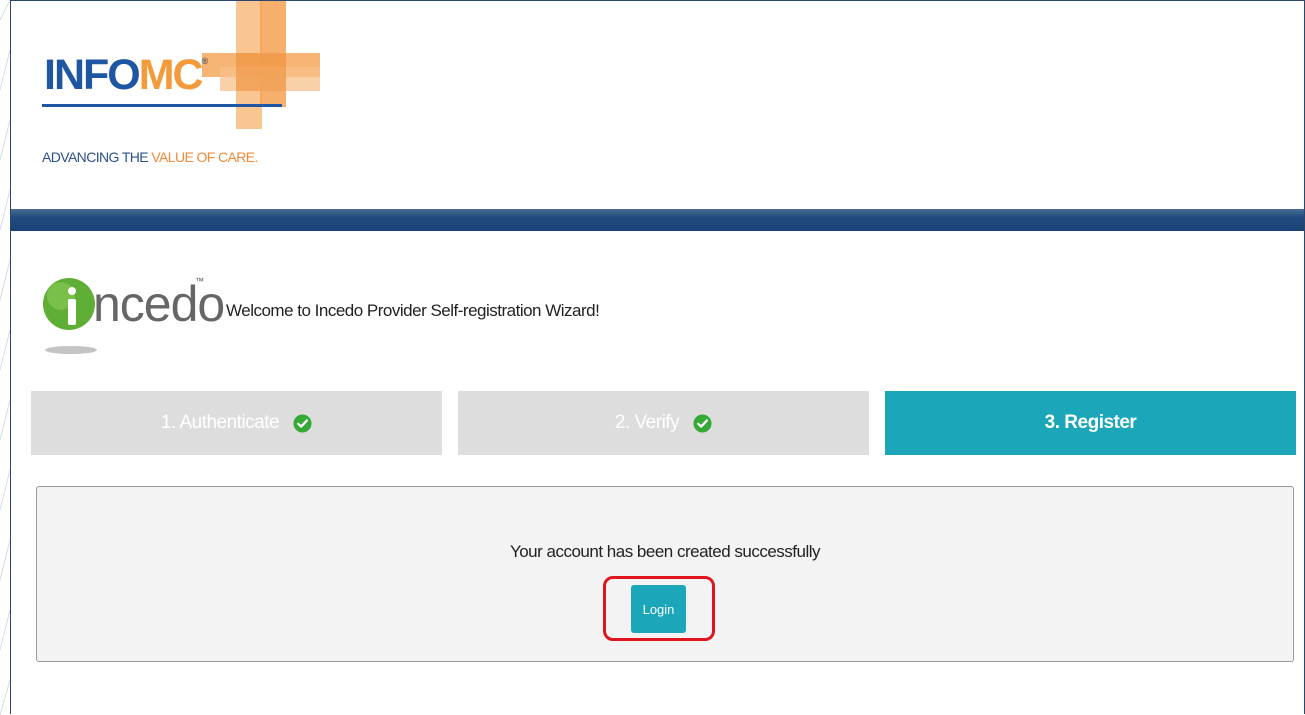 This screenshot has height=715, width=1305. I want to click on step-register: 3. Register, so click(1090, 423).